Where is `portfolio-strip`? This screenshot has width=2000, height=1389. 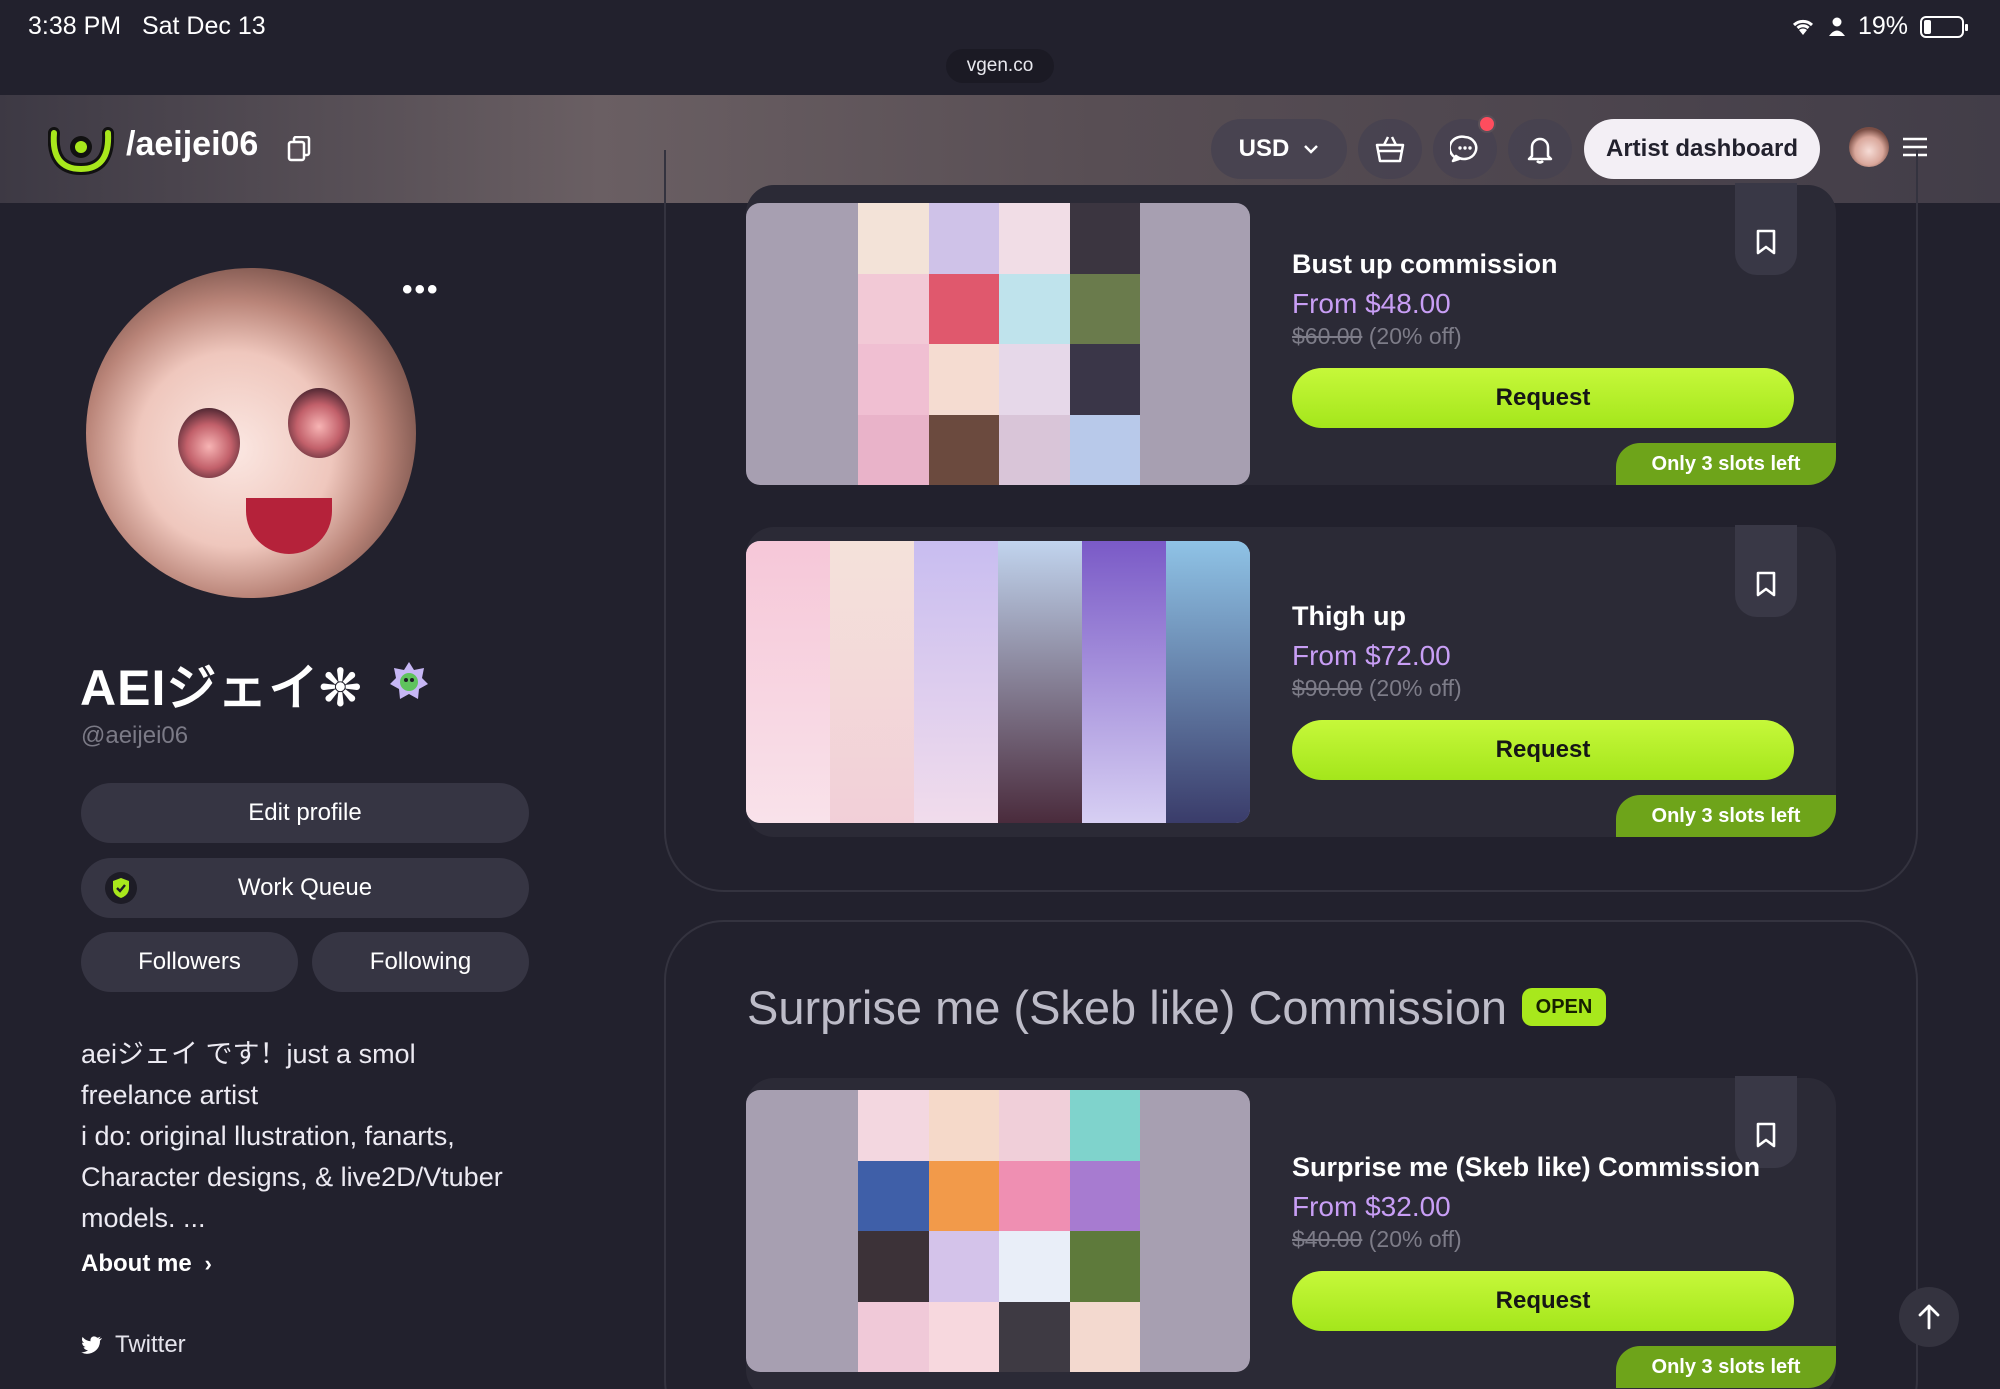 portfolio-strip is located at coordinates (998, 682).